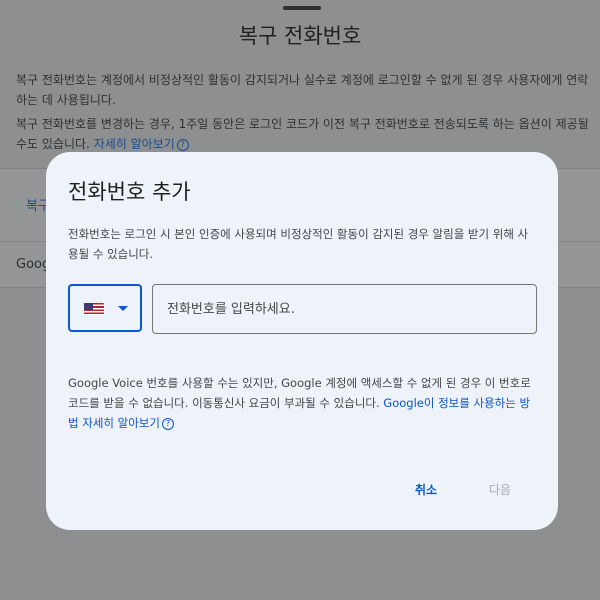 This screenshot has width=600, height=600. I want to click on help-circle-icon: ?, so click(167, 423).